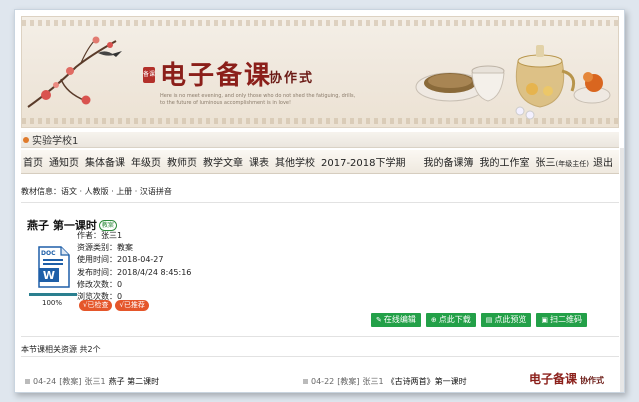 This screenshot has width=639, height=402. I want to click on app-title: 电子备课, so click(216, 76).